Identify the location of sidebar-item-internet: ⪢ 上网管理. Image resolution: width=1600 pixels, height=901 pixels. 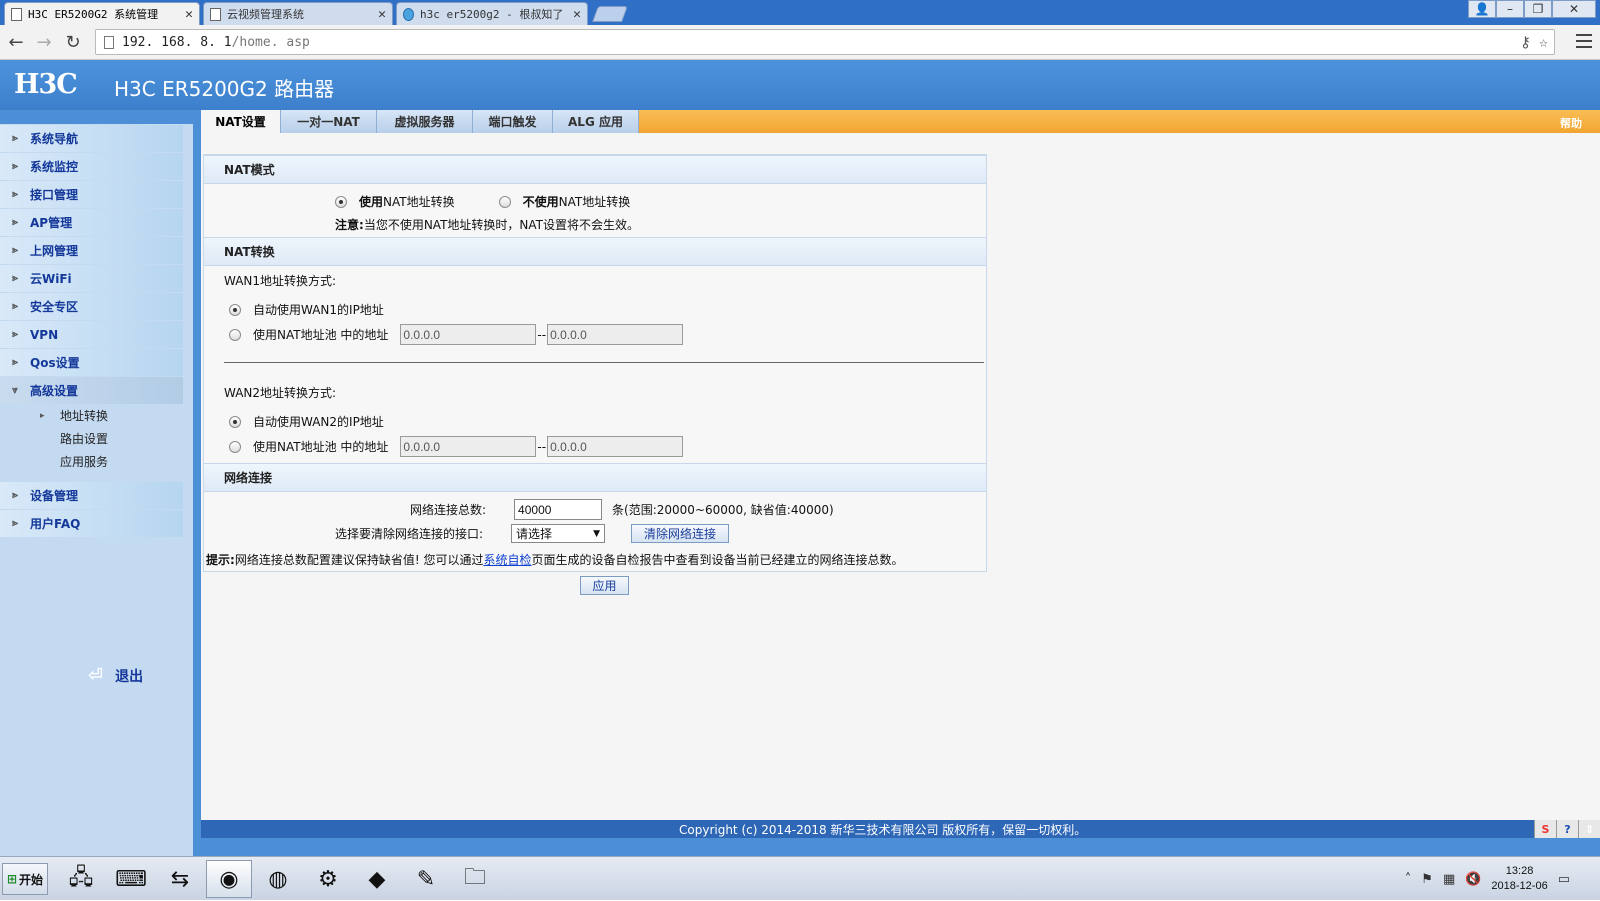
(91, 250).